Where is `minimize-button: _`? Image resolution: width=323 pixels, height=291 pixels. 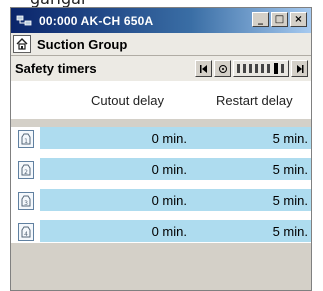
minimize-button: _ is located at coordinates (260, 19).